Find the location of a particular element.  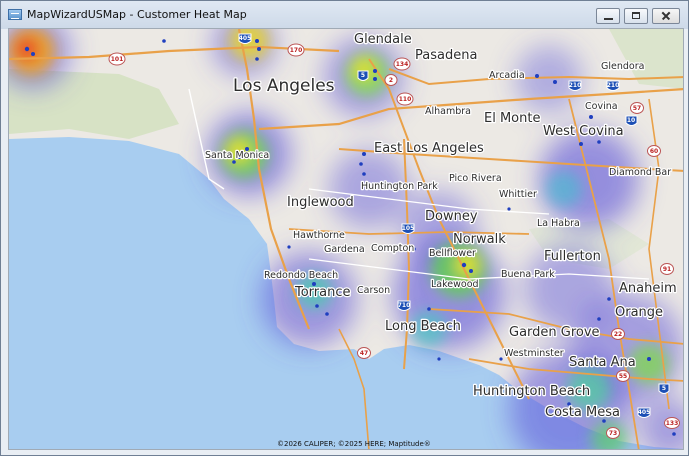

route-57-shield: 57 is located at coordinates (637, 108).